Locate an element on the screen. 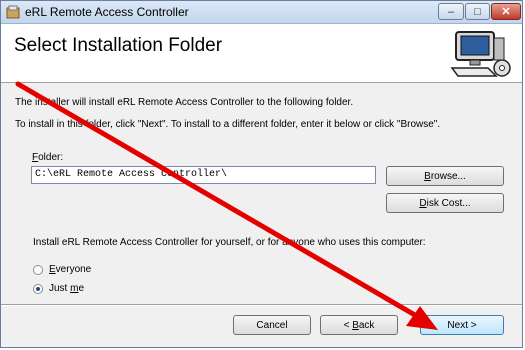 The image size is (525, 350). just-me-label: Just me is located at coordinates (66, 288).